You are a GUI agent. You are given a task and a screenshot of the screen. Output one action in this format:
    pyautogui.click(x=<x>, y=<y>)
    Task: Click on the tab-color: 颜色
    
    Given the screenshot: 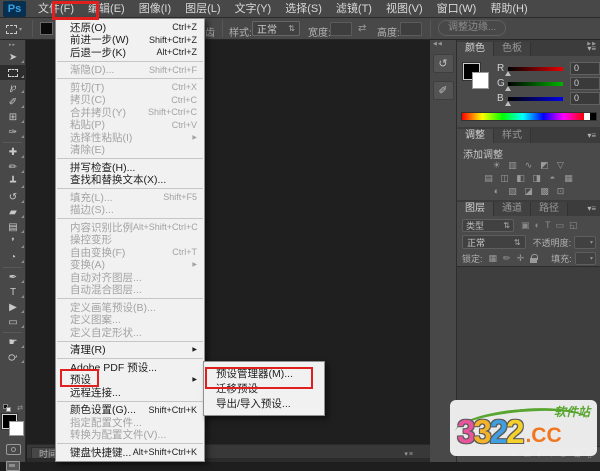 What is the action you would take?
    pyautogui.click(x=475, y=49)
    